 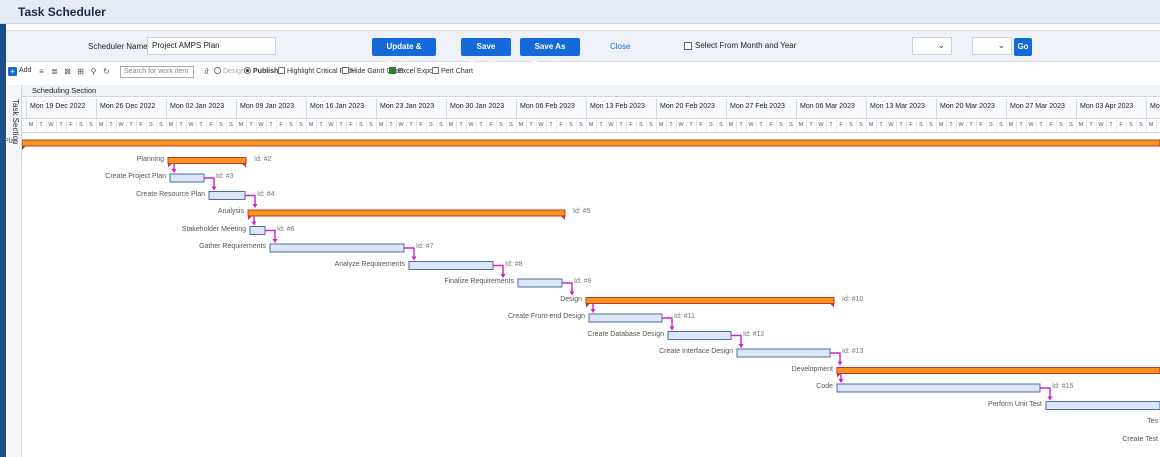 I want to click on link-icon: ∂, so click(x=206, y=71).